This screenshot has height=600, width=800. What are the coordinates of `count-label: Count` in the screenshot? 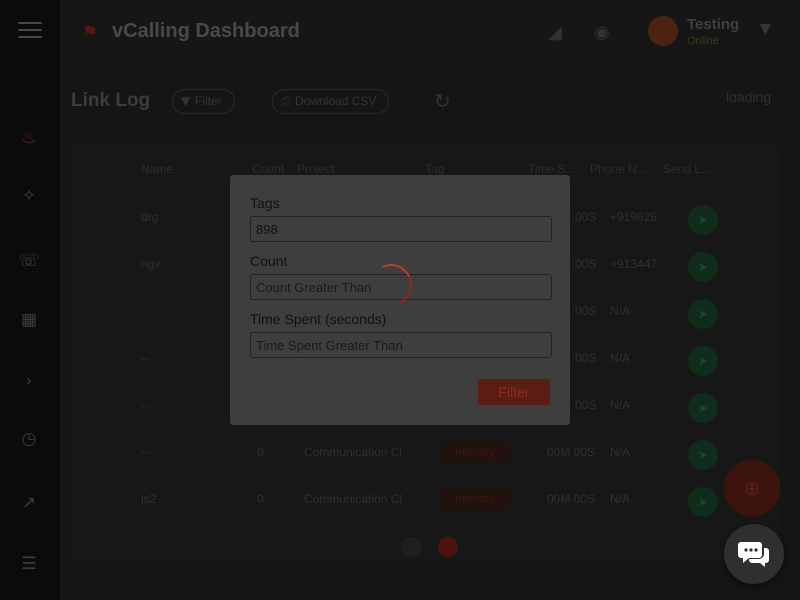 It's located at (269, 261).